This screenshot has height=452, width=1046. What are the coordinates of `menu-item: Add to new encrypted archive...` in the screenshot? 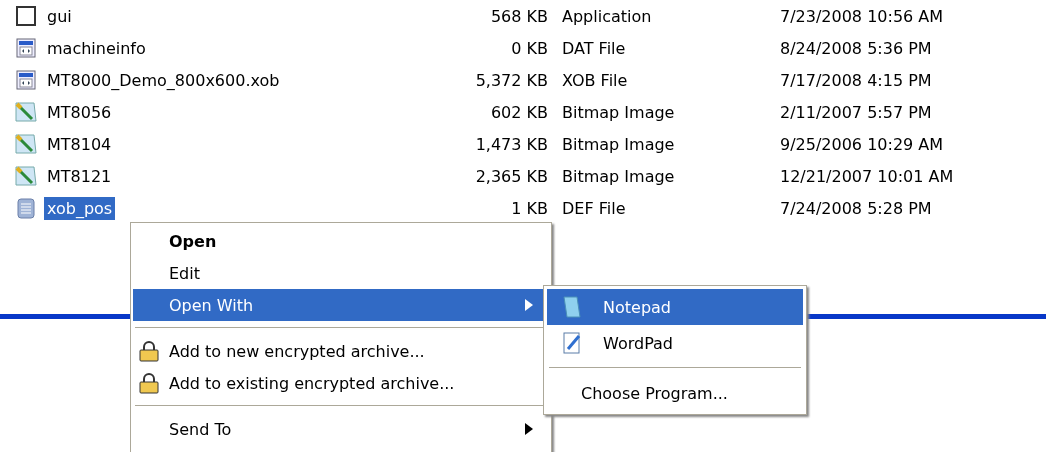 It's located at (341, 351).